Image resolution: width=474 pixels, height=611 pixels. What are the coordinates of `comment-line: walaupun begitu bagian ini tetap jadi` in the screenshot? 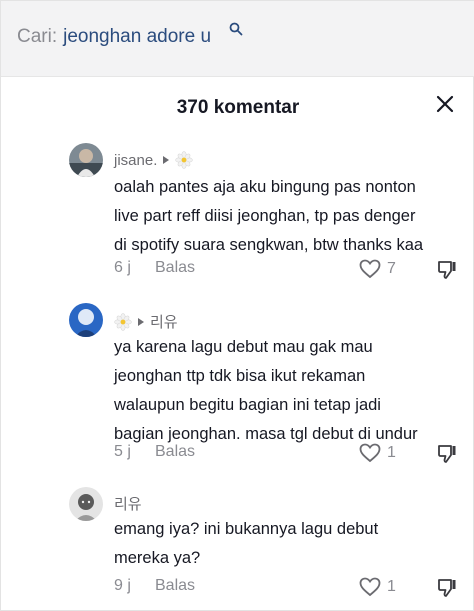 It's located at (247, 405).